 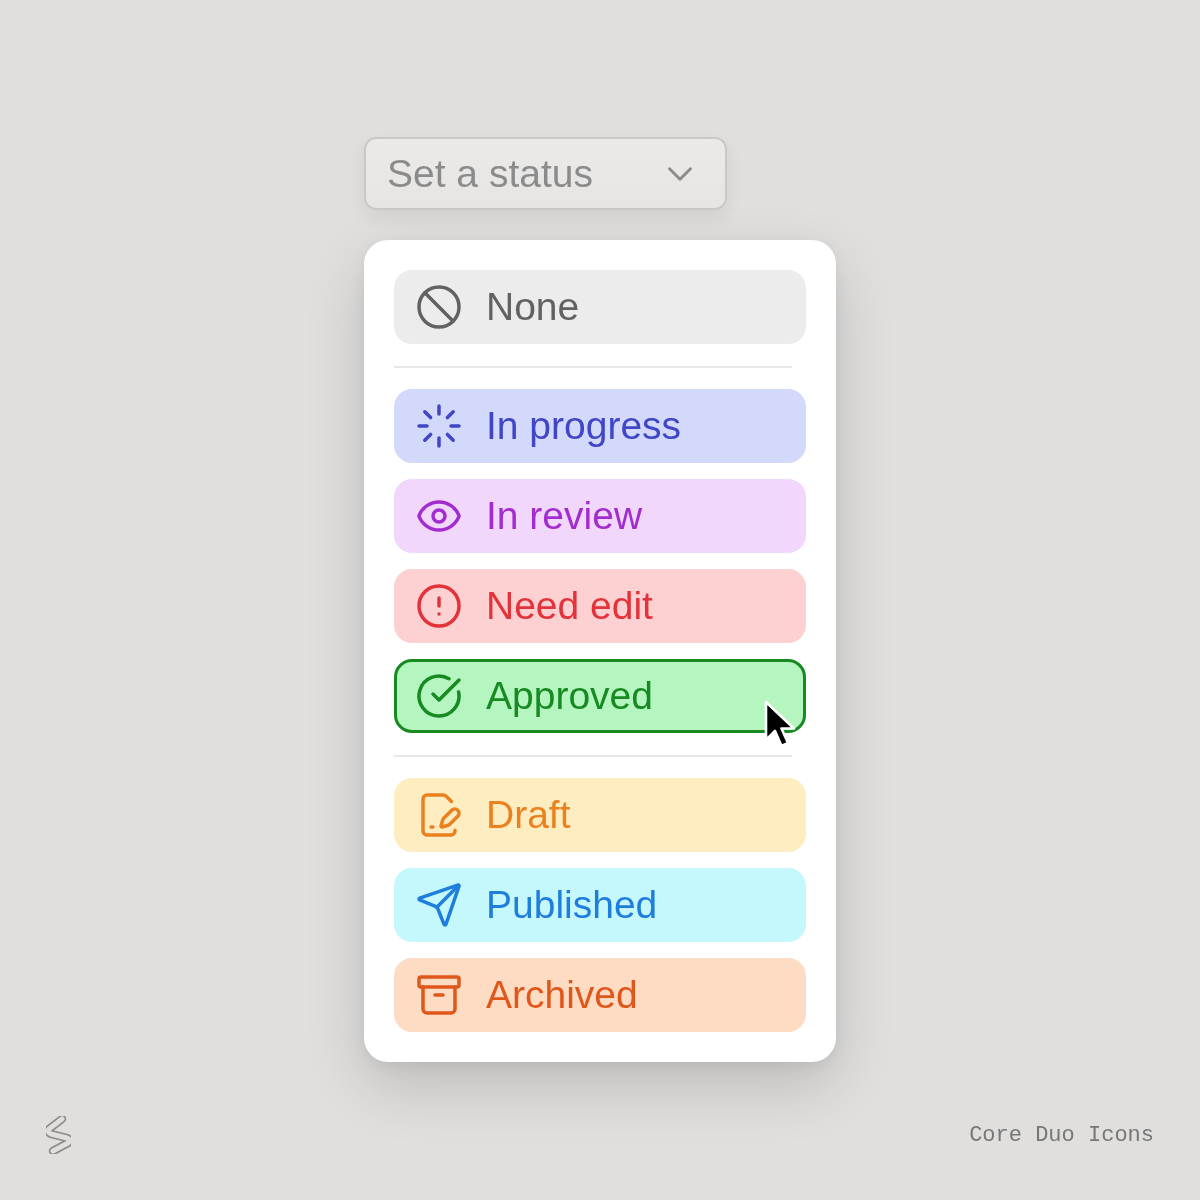 I want to click on status-option: Archived, so click(x=600, y=995).